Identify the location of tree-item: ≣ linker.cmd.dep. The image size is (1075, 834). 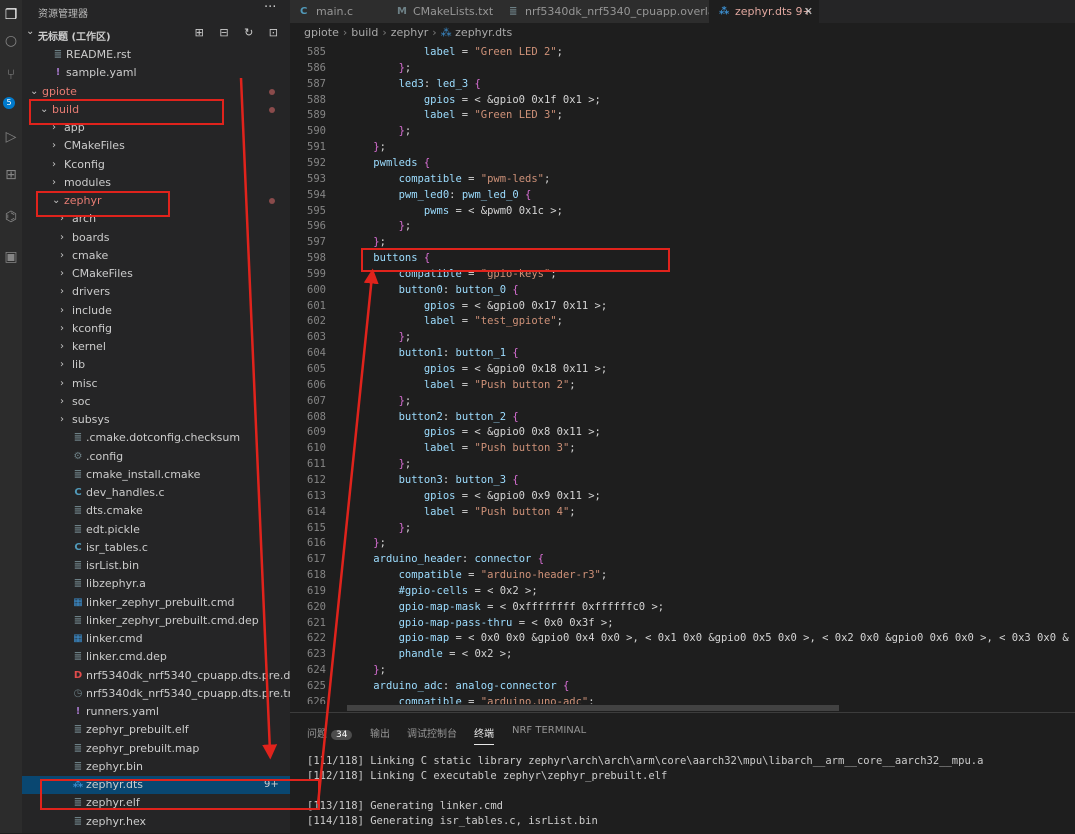
(156, 657).